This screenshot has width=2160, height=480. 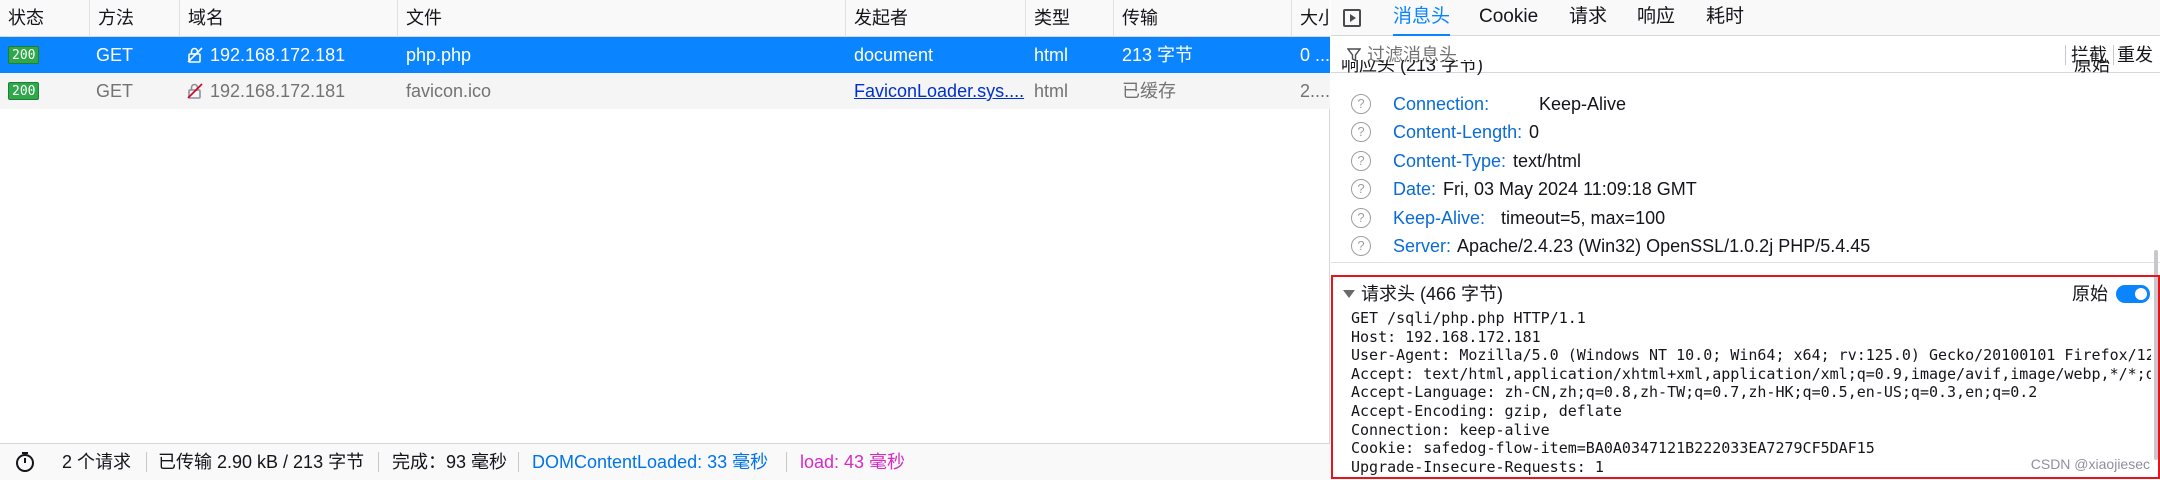 What do you see at coordinates (1534, 132) in the screenshot?
I see `header-value: 0` at bounding box center [1534, 132].